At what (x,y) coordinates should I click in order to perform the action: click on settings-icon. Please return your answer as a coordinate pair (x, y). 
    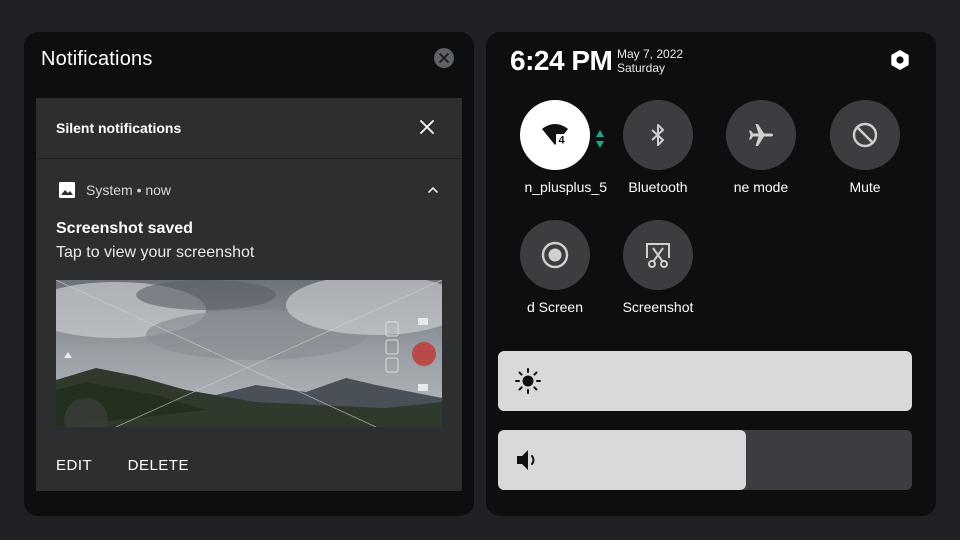
    Looking at the image, I should click on (900, 60).